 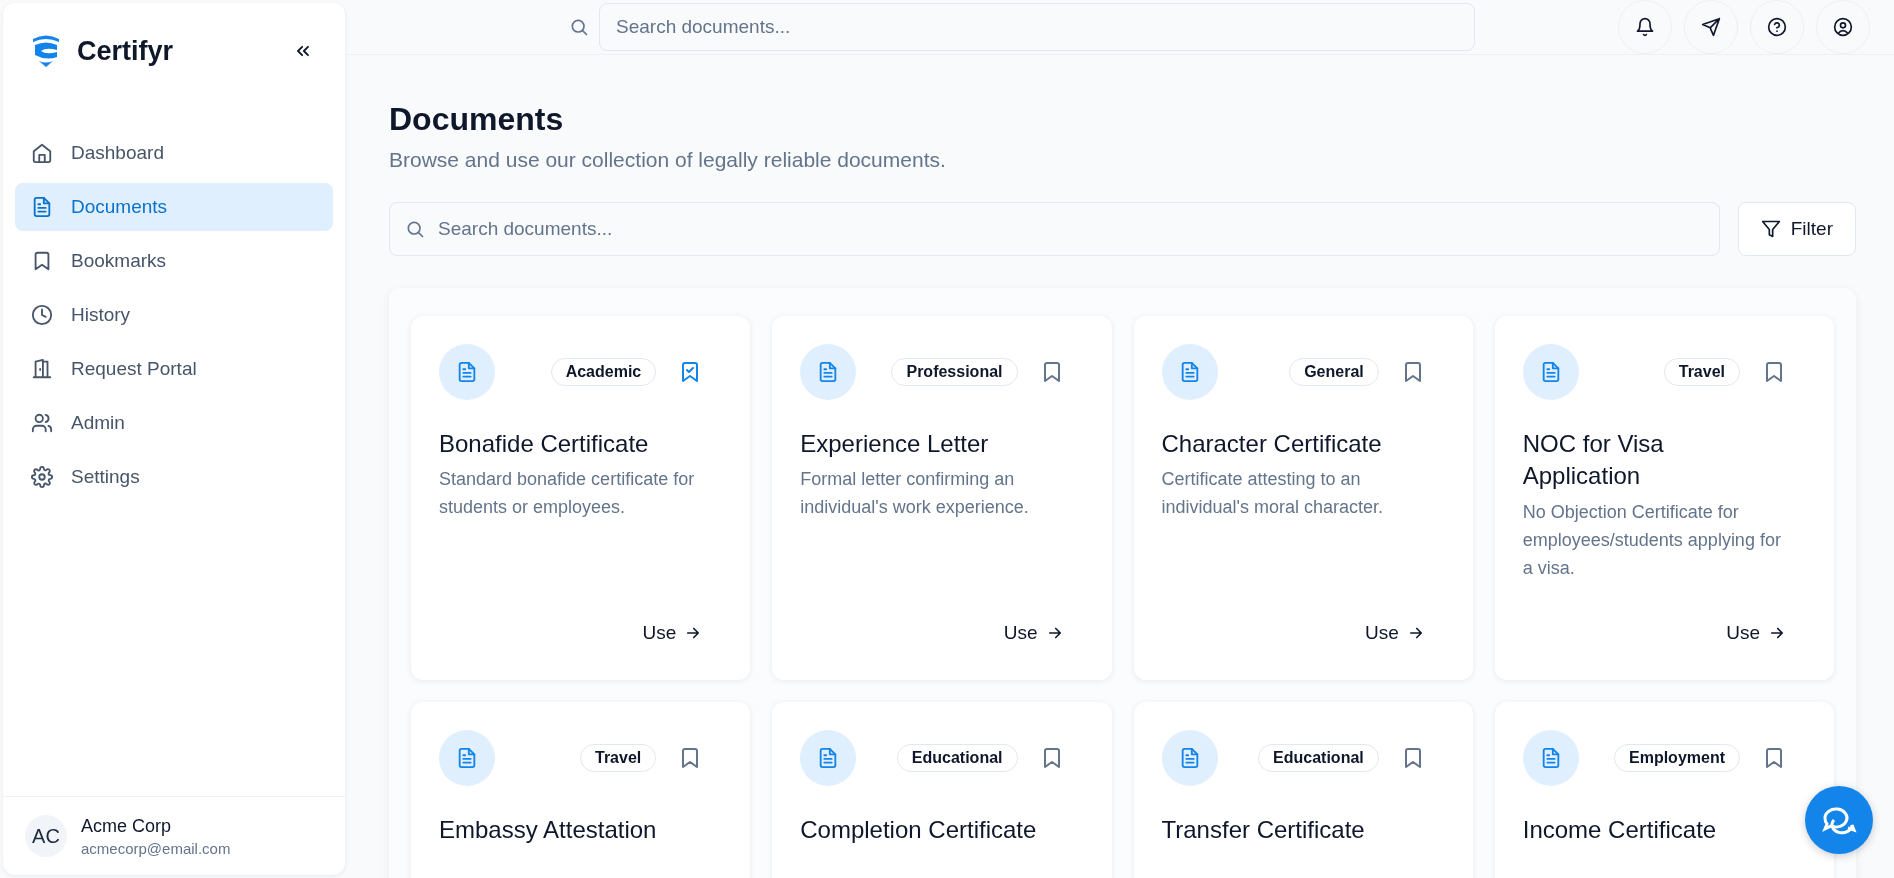 What do you see at coordinates (1593, 460) in the screenshot?
I see `document-title: NOC for Visa Application` at bounding box center [1593, 460].